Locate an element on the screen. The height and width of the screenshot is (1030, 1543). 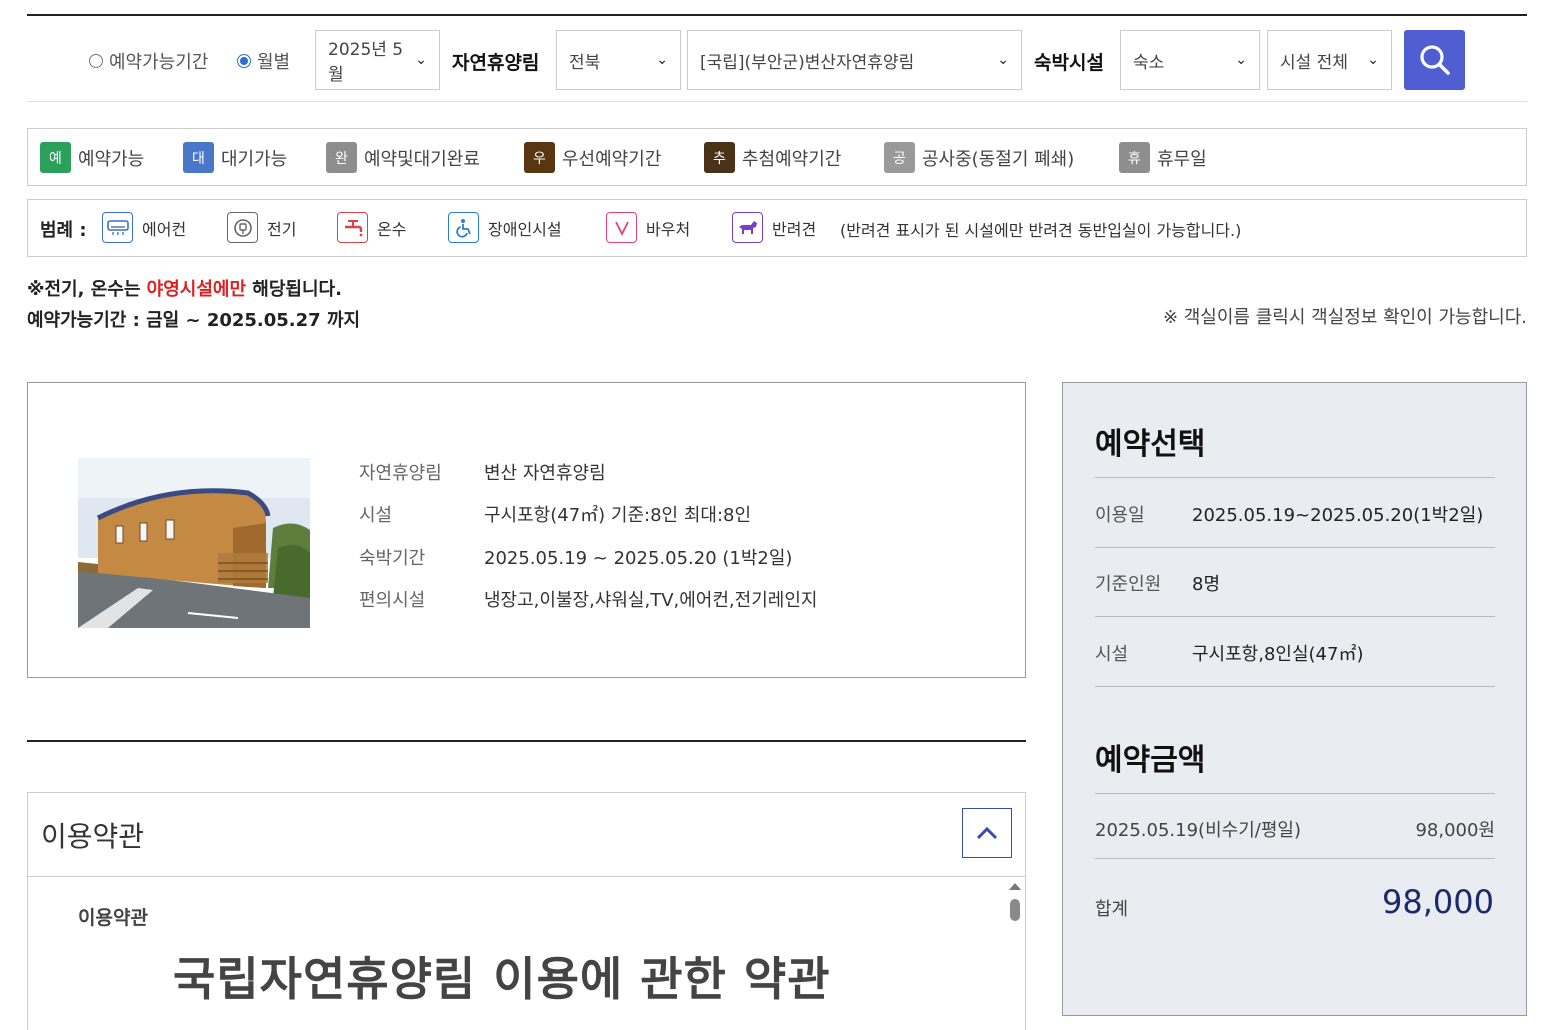
electric-plug-icon is located at coordinates (242, 227).